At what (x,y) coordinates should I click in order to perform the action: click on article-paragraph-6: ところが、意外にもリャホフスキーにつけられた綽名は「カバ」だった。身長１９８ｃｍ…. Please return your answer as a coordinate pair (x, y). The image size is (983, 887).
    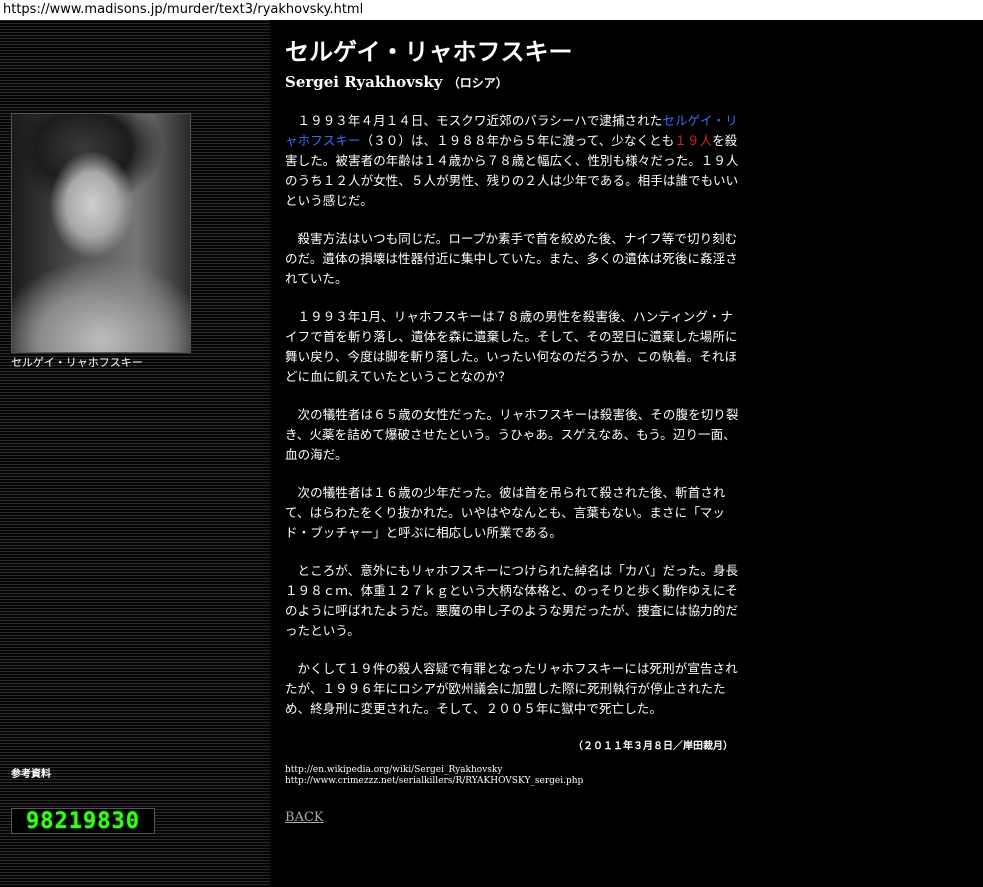
    Looking at the image, I should click on (512, 600).